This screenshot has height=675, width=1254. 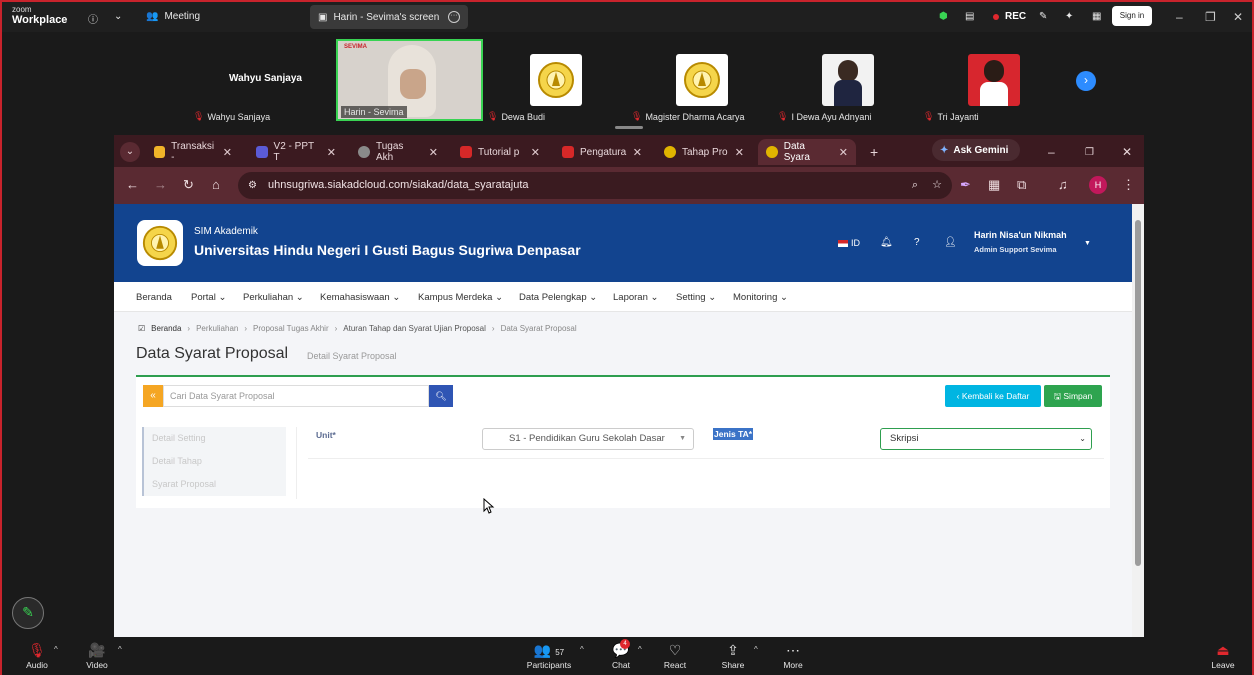 I want to click on rec-indicator: REC, so click(x=1009, y=16).